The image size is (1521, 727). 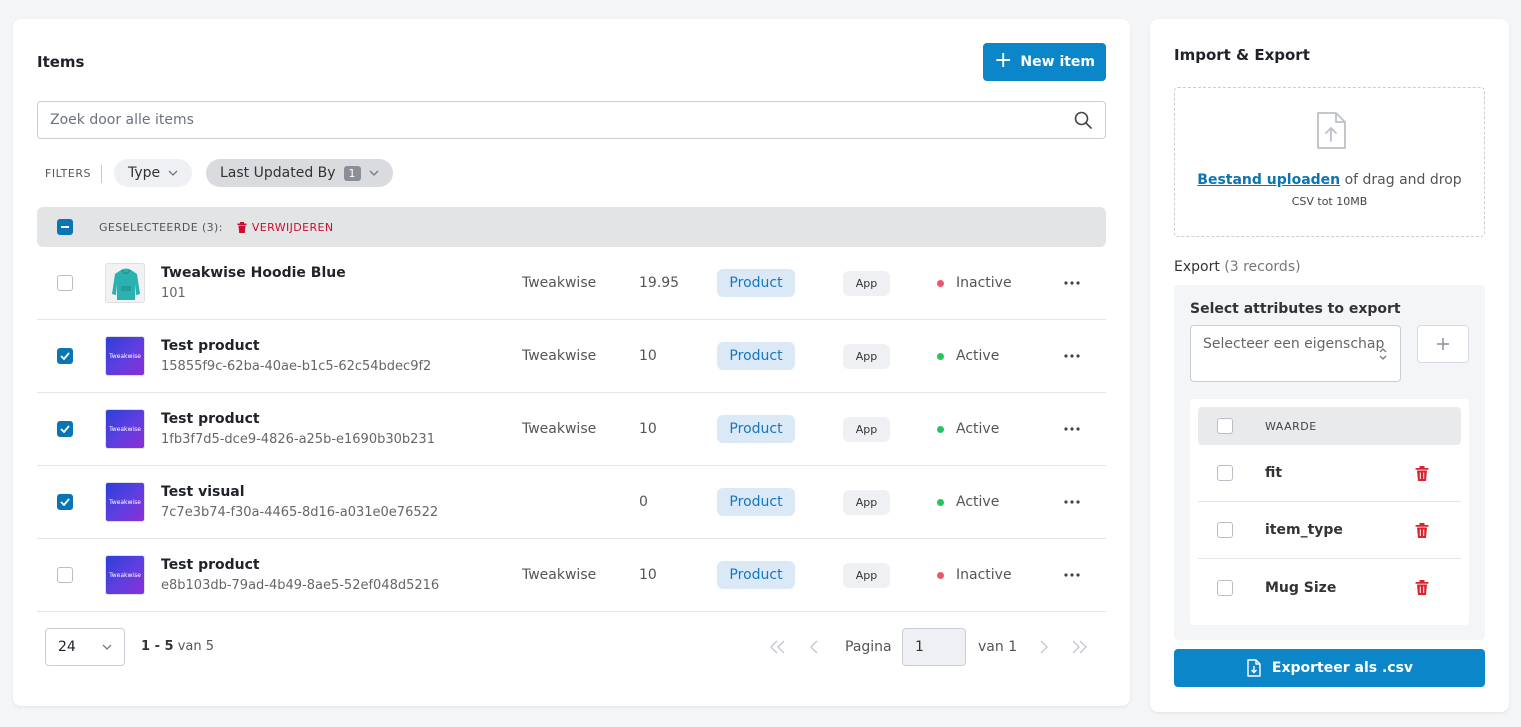 What do you see at coordinates (1331, 130) in the screenshot?
I see `file-upload-icon` at bounding box center [1331, 130].